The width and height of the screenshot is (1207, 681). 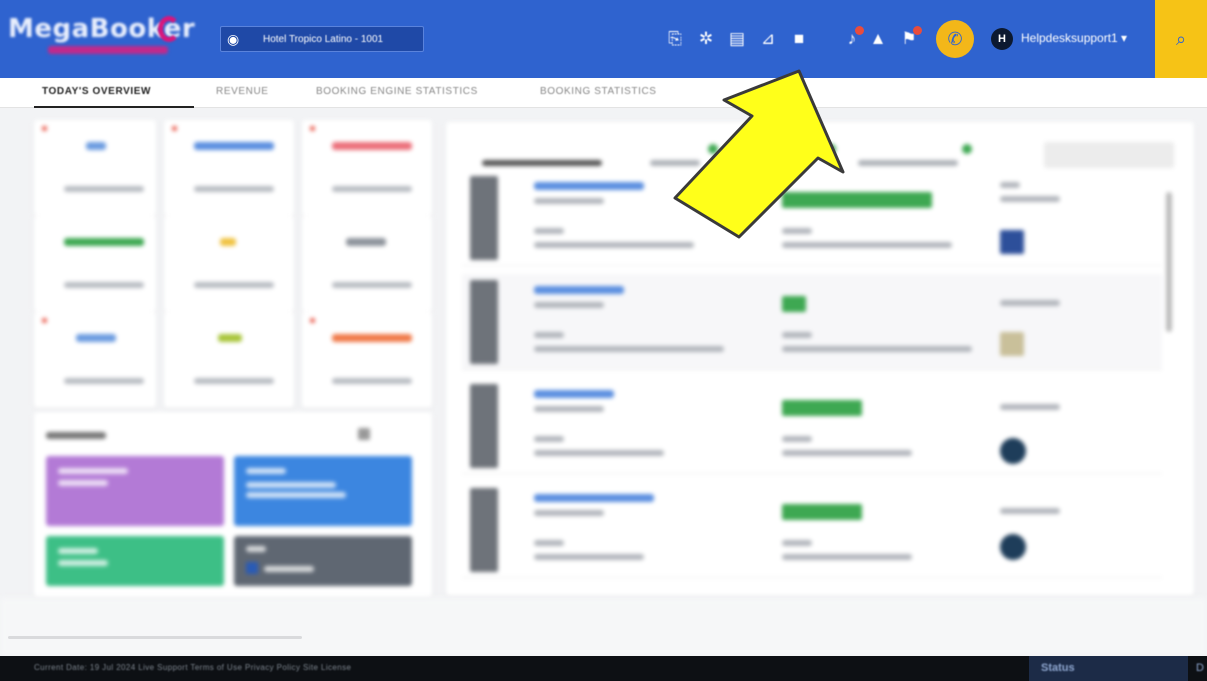 What do you see at coordinates (1169, 262) in the screenshot?
I see `scrollbar` at bounding box center [1169, 262].